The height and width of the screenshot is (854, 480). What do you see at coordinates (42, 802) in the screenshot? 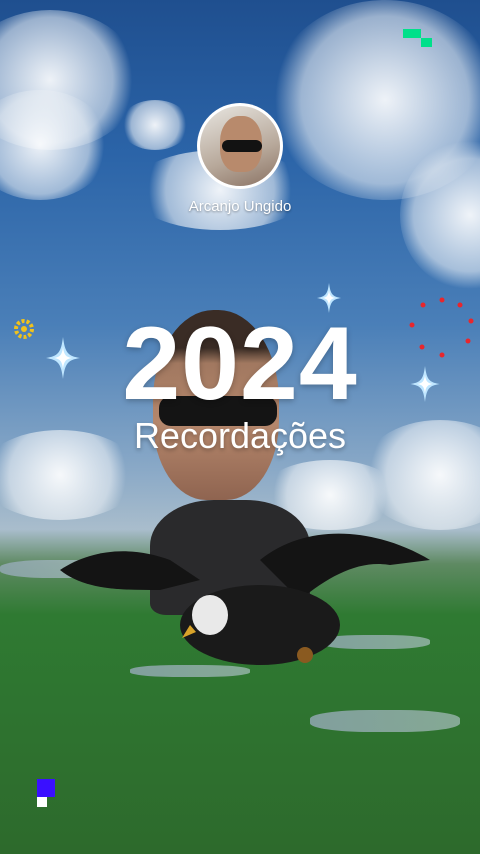
I see `pixel-accent-white` at bounding box center [42, 802].